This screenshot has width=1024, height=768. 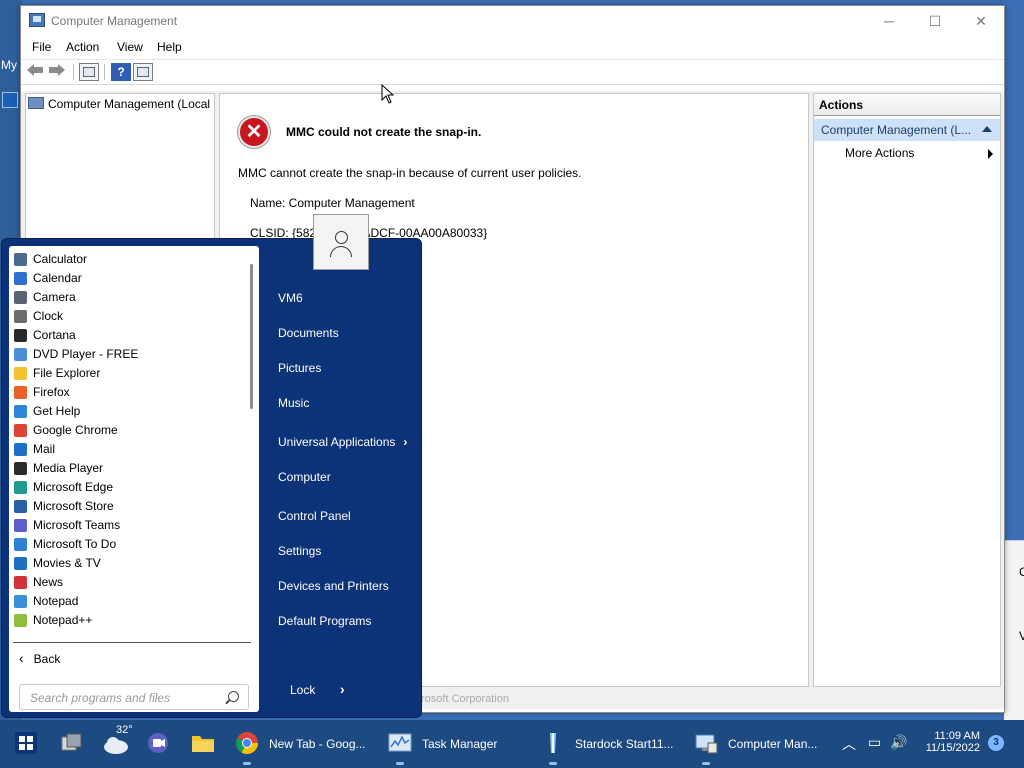 I want to click on program-google-chrome: Google Chrome, so click(x=129, y=430).